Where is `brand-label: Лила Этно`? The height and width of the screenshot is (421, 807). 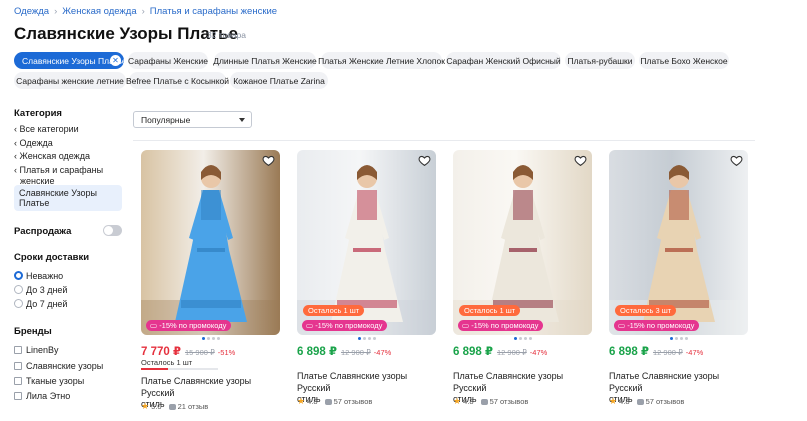
brand-label: Лила Этно is located at coordinates (48, 396).